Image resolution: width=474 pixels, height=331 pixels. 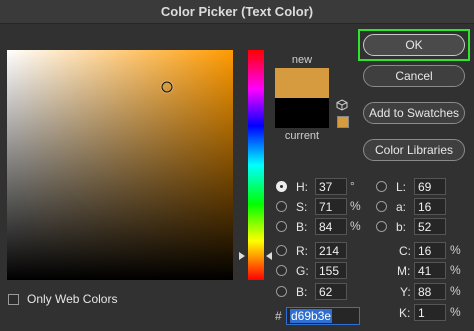 I want to click on label-h: H:, so click(x=302, y=186).